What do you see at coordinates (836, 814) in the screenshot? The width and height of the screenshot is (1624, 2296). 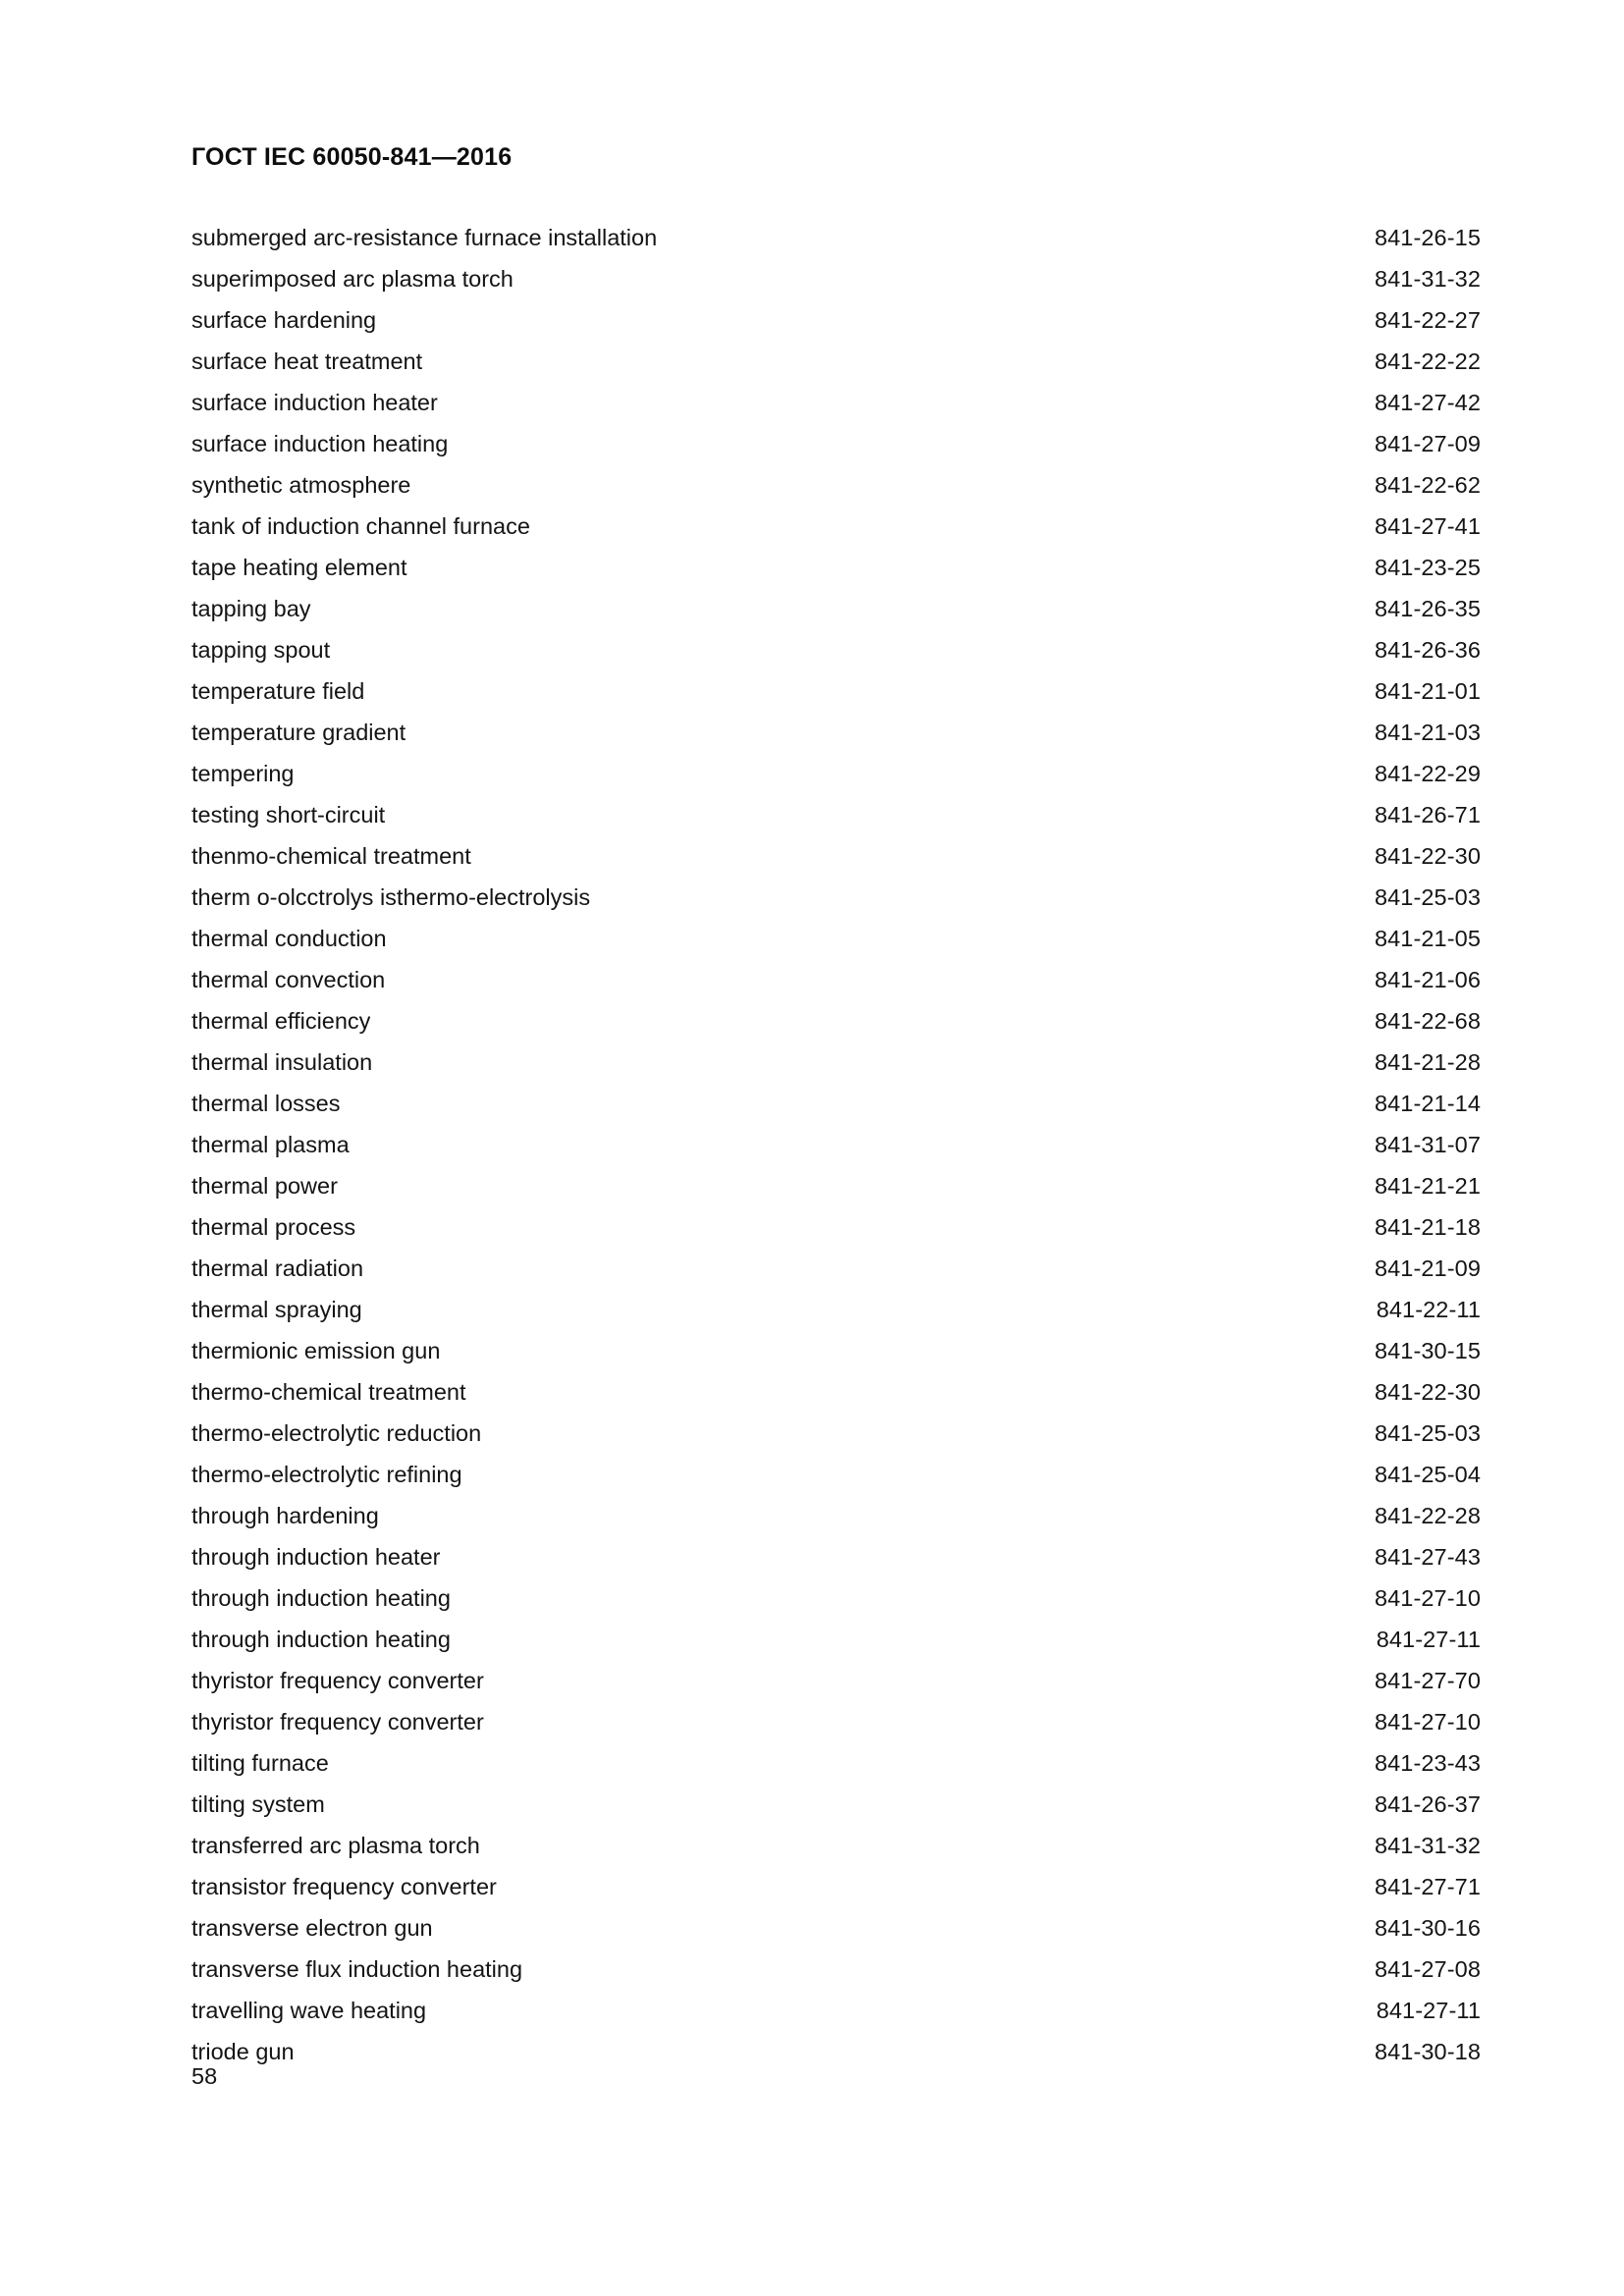 I see `index-entry-row: testing short-circuit 841-26-71` at bounding box center [836, 814].